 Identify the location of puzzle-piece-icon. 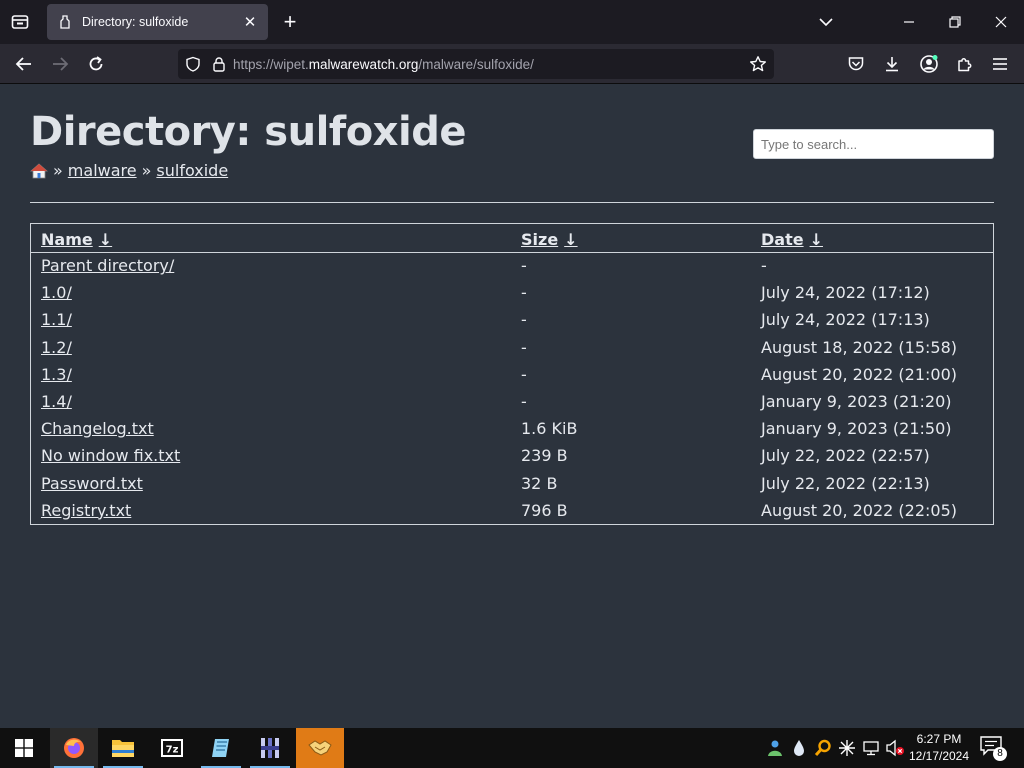
(965, 65).